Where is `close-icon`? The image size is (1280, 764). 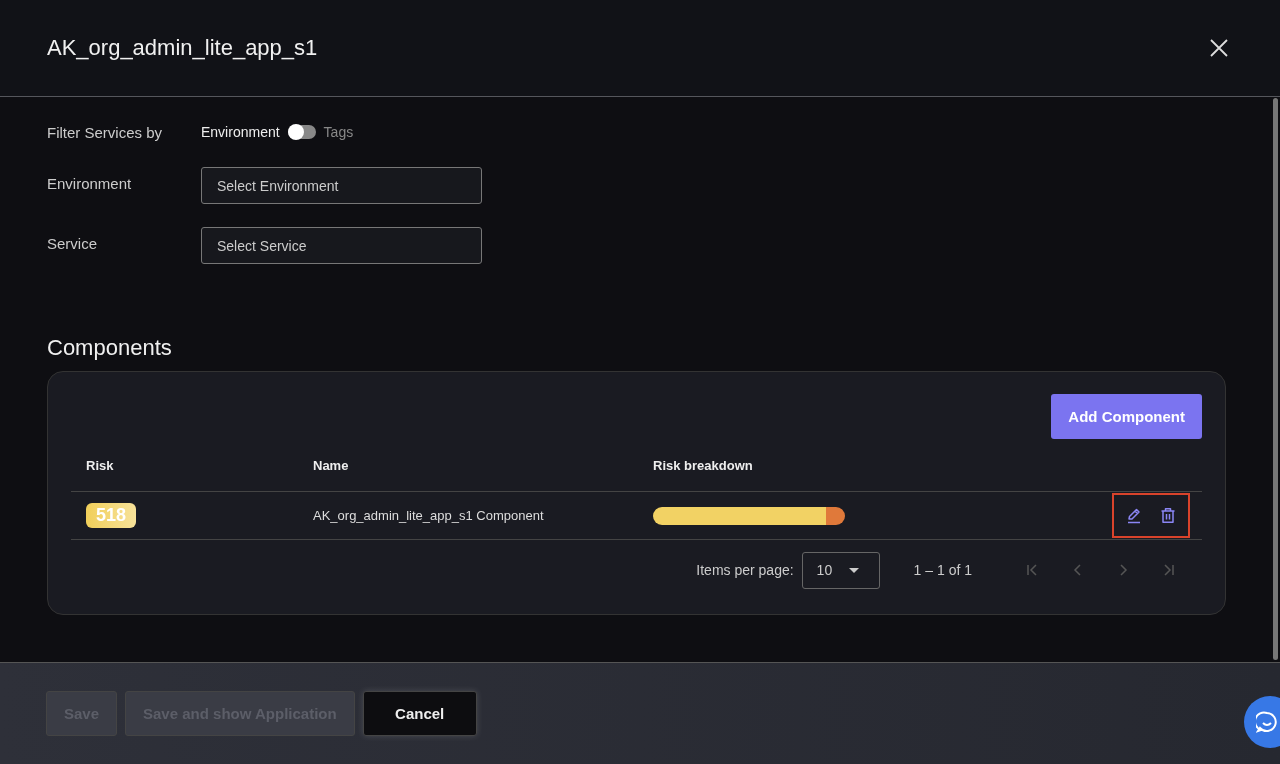
close-icon is located at coordinates (1219, 48).